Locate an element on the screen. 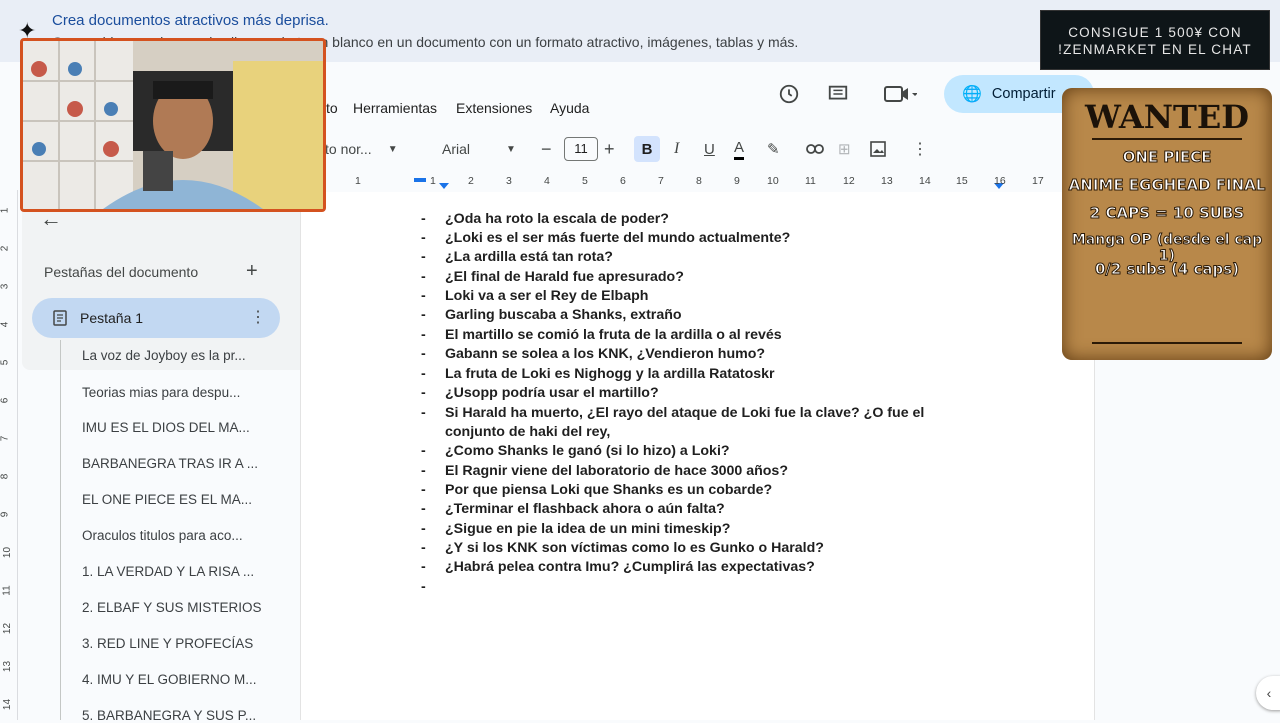  tab-label: Pestaña 1 is located at coordinates (112, 318).